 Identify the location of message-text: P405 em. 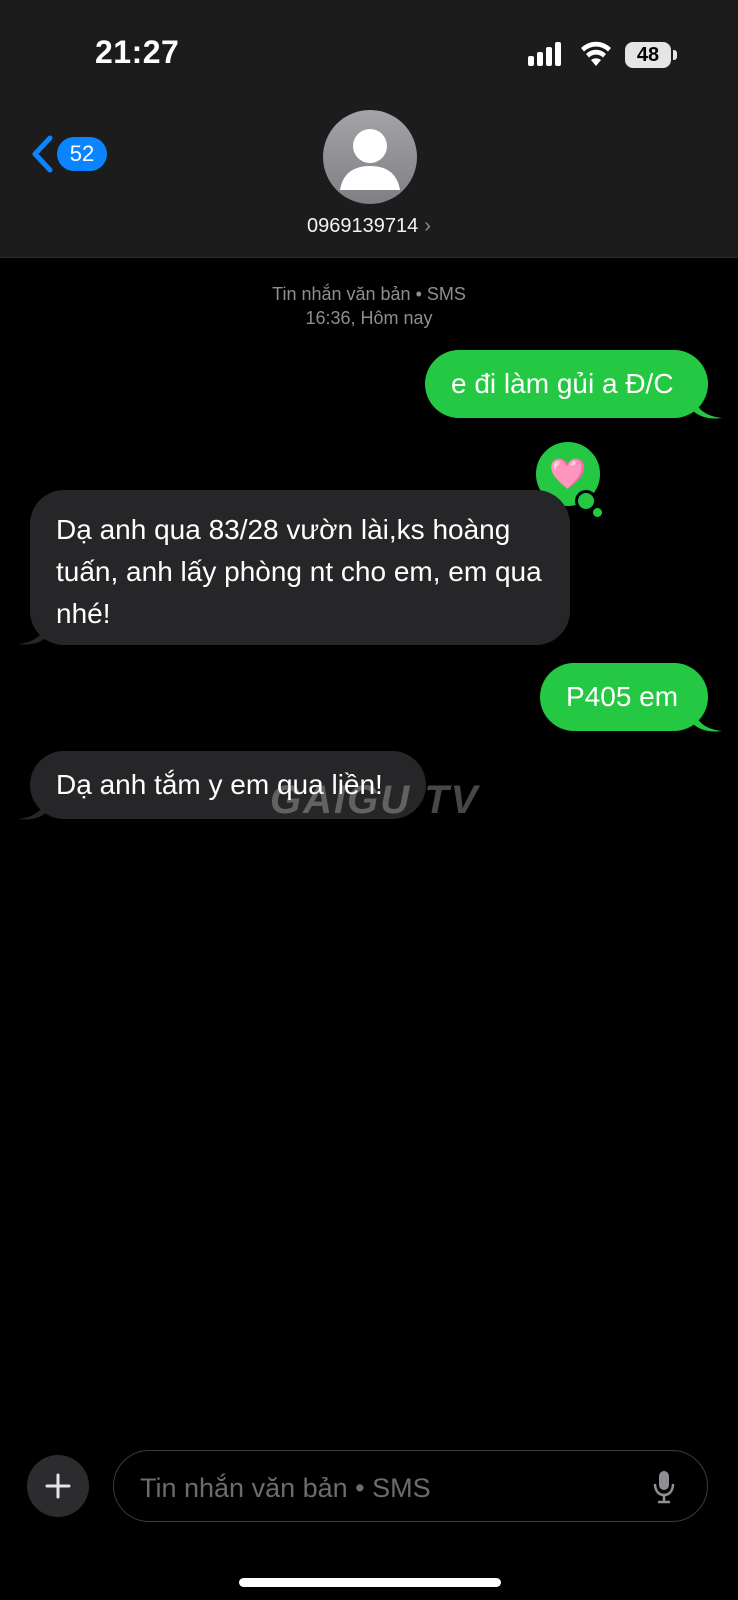
(622, 696).